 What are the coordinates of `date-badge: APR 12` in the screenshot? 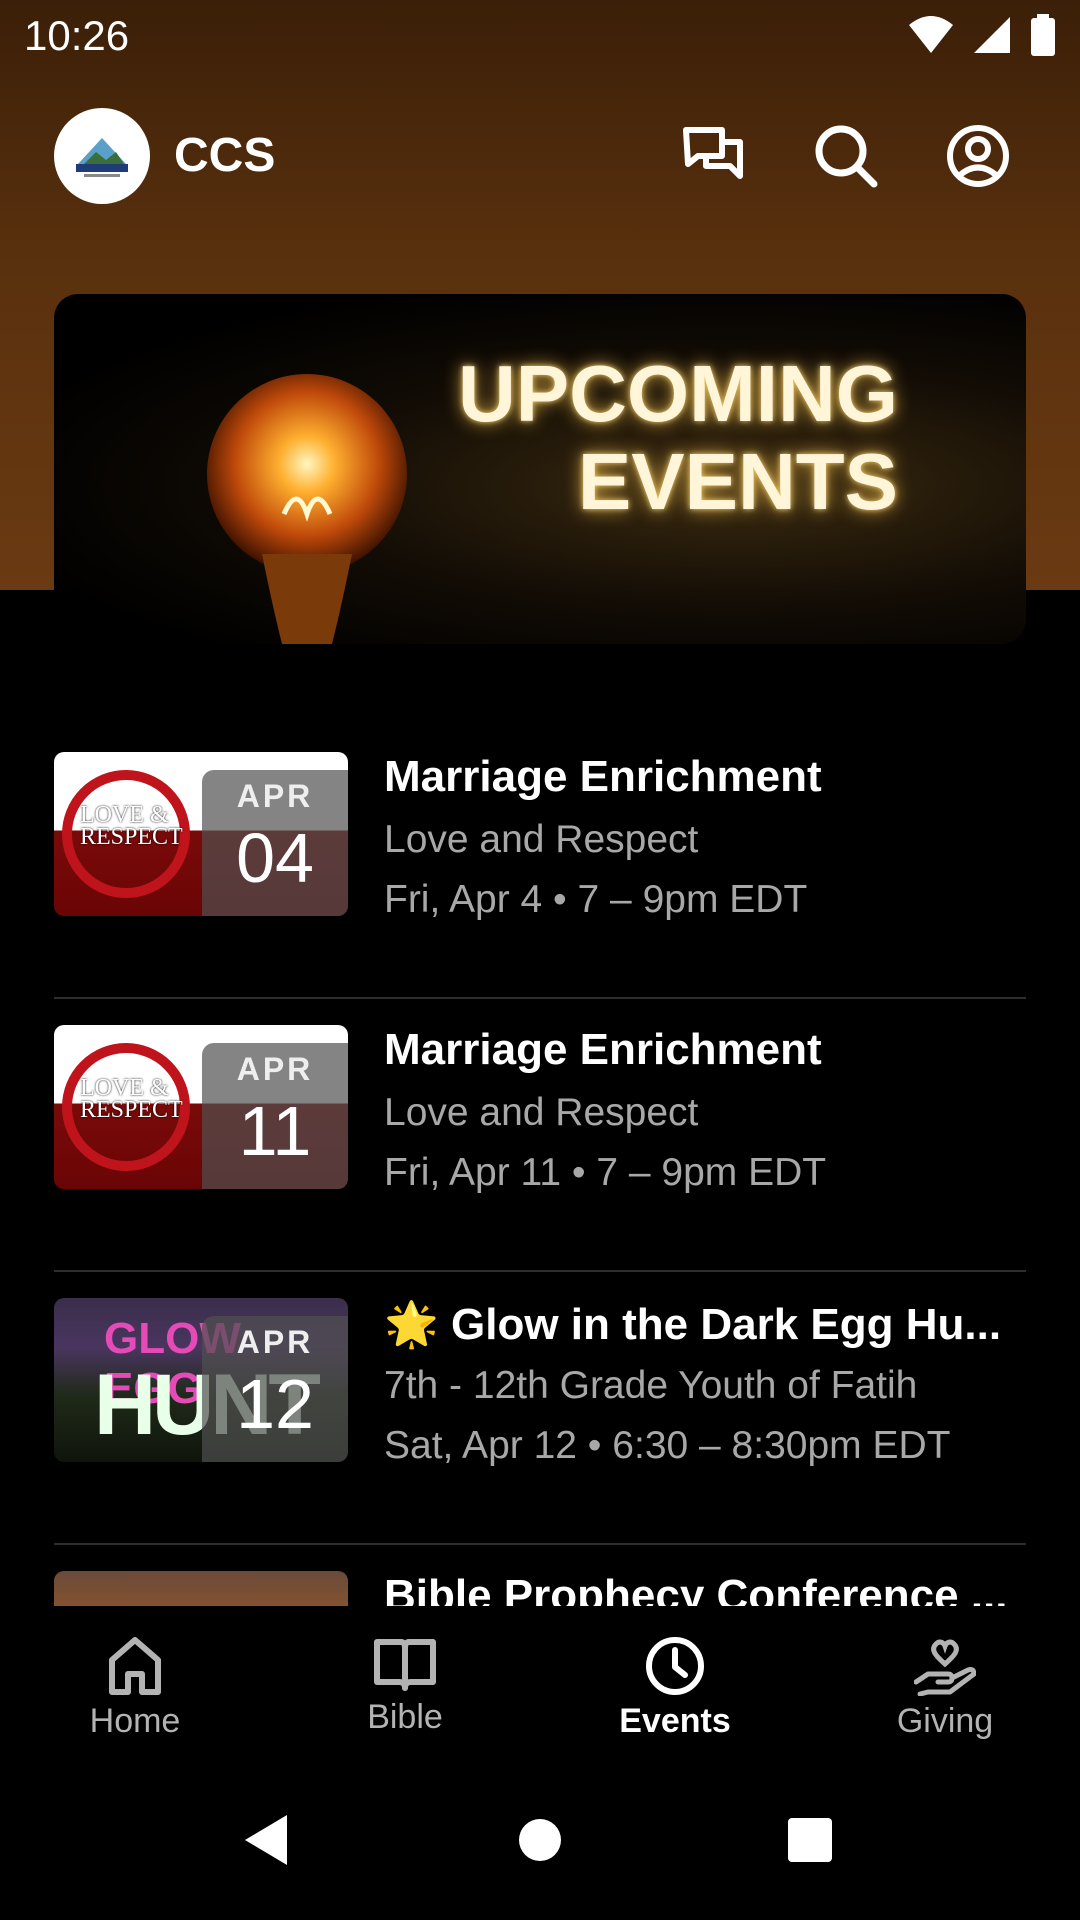 It's located at (275, 1389).